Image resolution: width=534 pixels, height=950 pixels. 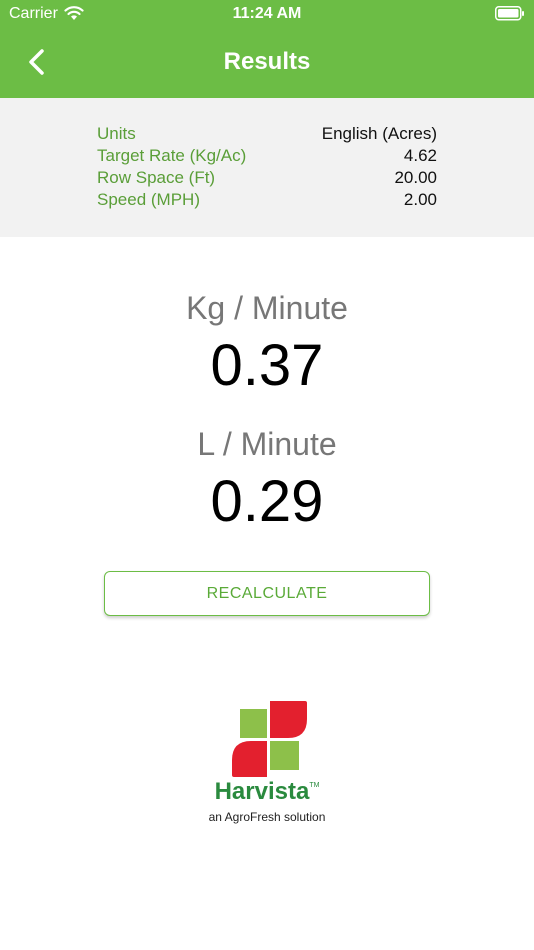 What do you see at coordinates (267, 593) in the screenshot?
I see `recalculate-button: RECALCULATE` at bounding box center [267, 593].